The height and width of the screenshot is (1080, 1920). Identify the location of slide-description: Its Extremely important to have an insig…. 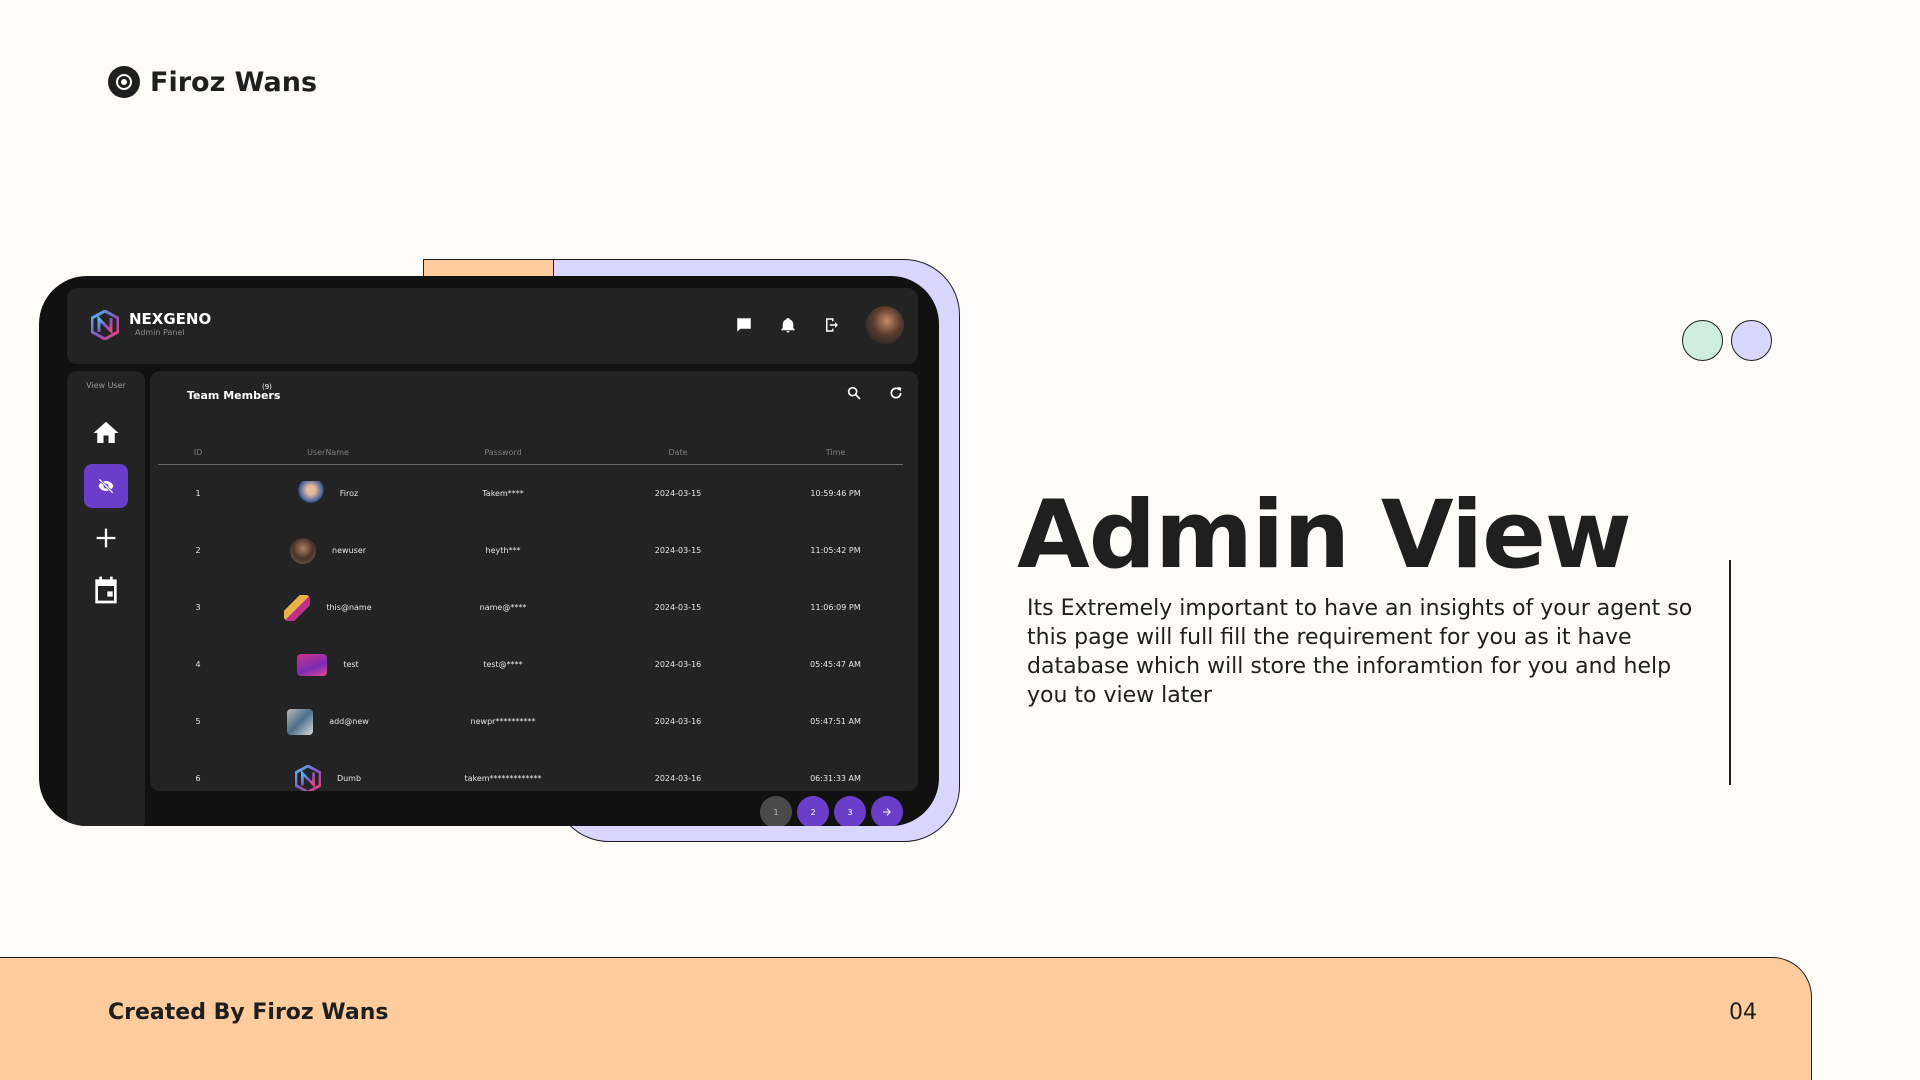
(1360, 652).